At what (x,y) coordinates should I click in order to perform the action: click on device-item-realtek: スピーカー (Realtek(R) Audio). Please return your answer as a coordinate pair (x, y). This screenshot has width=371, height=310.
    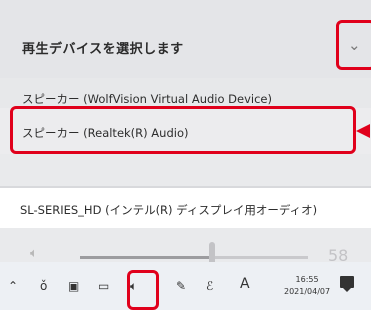
    Looking at the image, I should click on (185, 131).